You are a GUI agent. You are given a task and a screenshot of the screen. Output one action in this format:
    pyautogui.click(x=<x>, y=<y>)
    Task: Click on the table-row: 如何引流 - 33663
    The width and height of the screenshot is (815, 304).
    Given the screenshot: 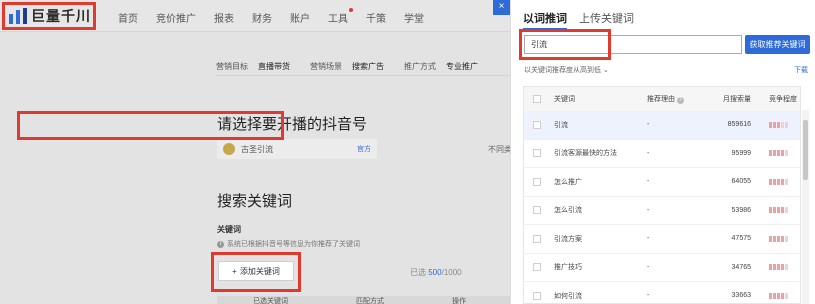 What is the action you would take?
    pyautogui.click(x=662, y=292)
    